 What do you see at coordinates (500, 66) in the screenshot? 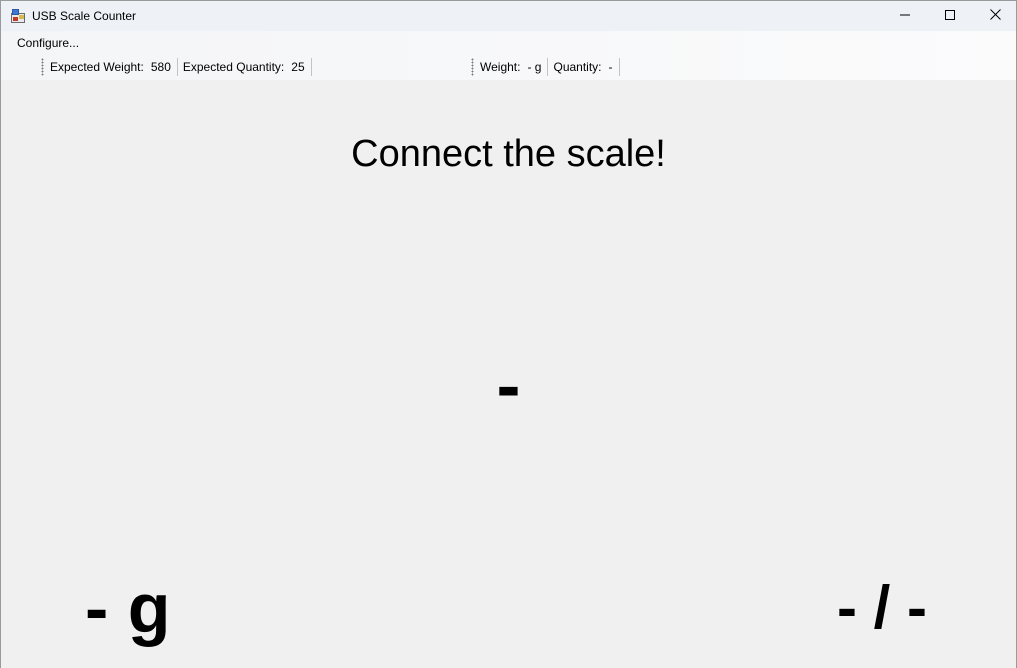
I see `live-weight-label: Weight:` at bounding box center [500, 66].